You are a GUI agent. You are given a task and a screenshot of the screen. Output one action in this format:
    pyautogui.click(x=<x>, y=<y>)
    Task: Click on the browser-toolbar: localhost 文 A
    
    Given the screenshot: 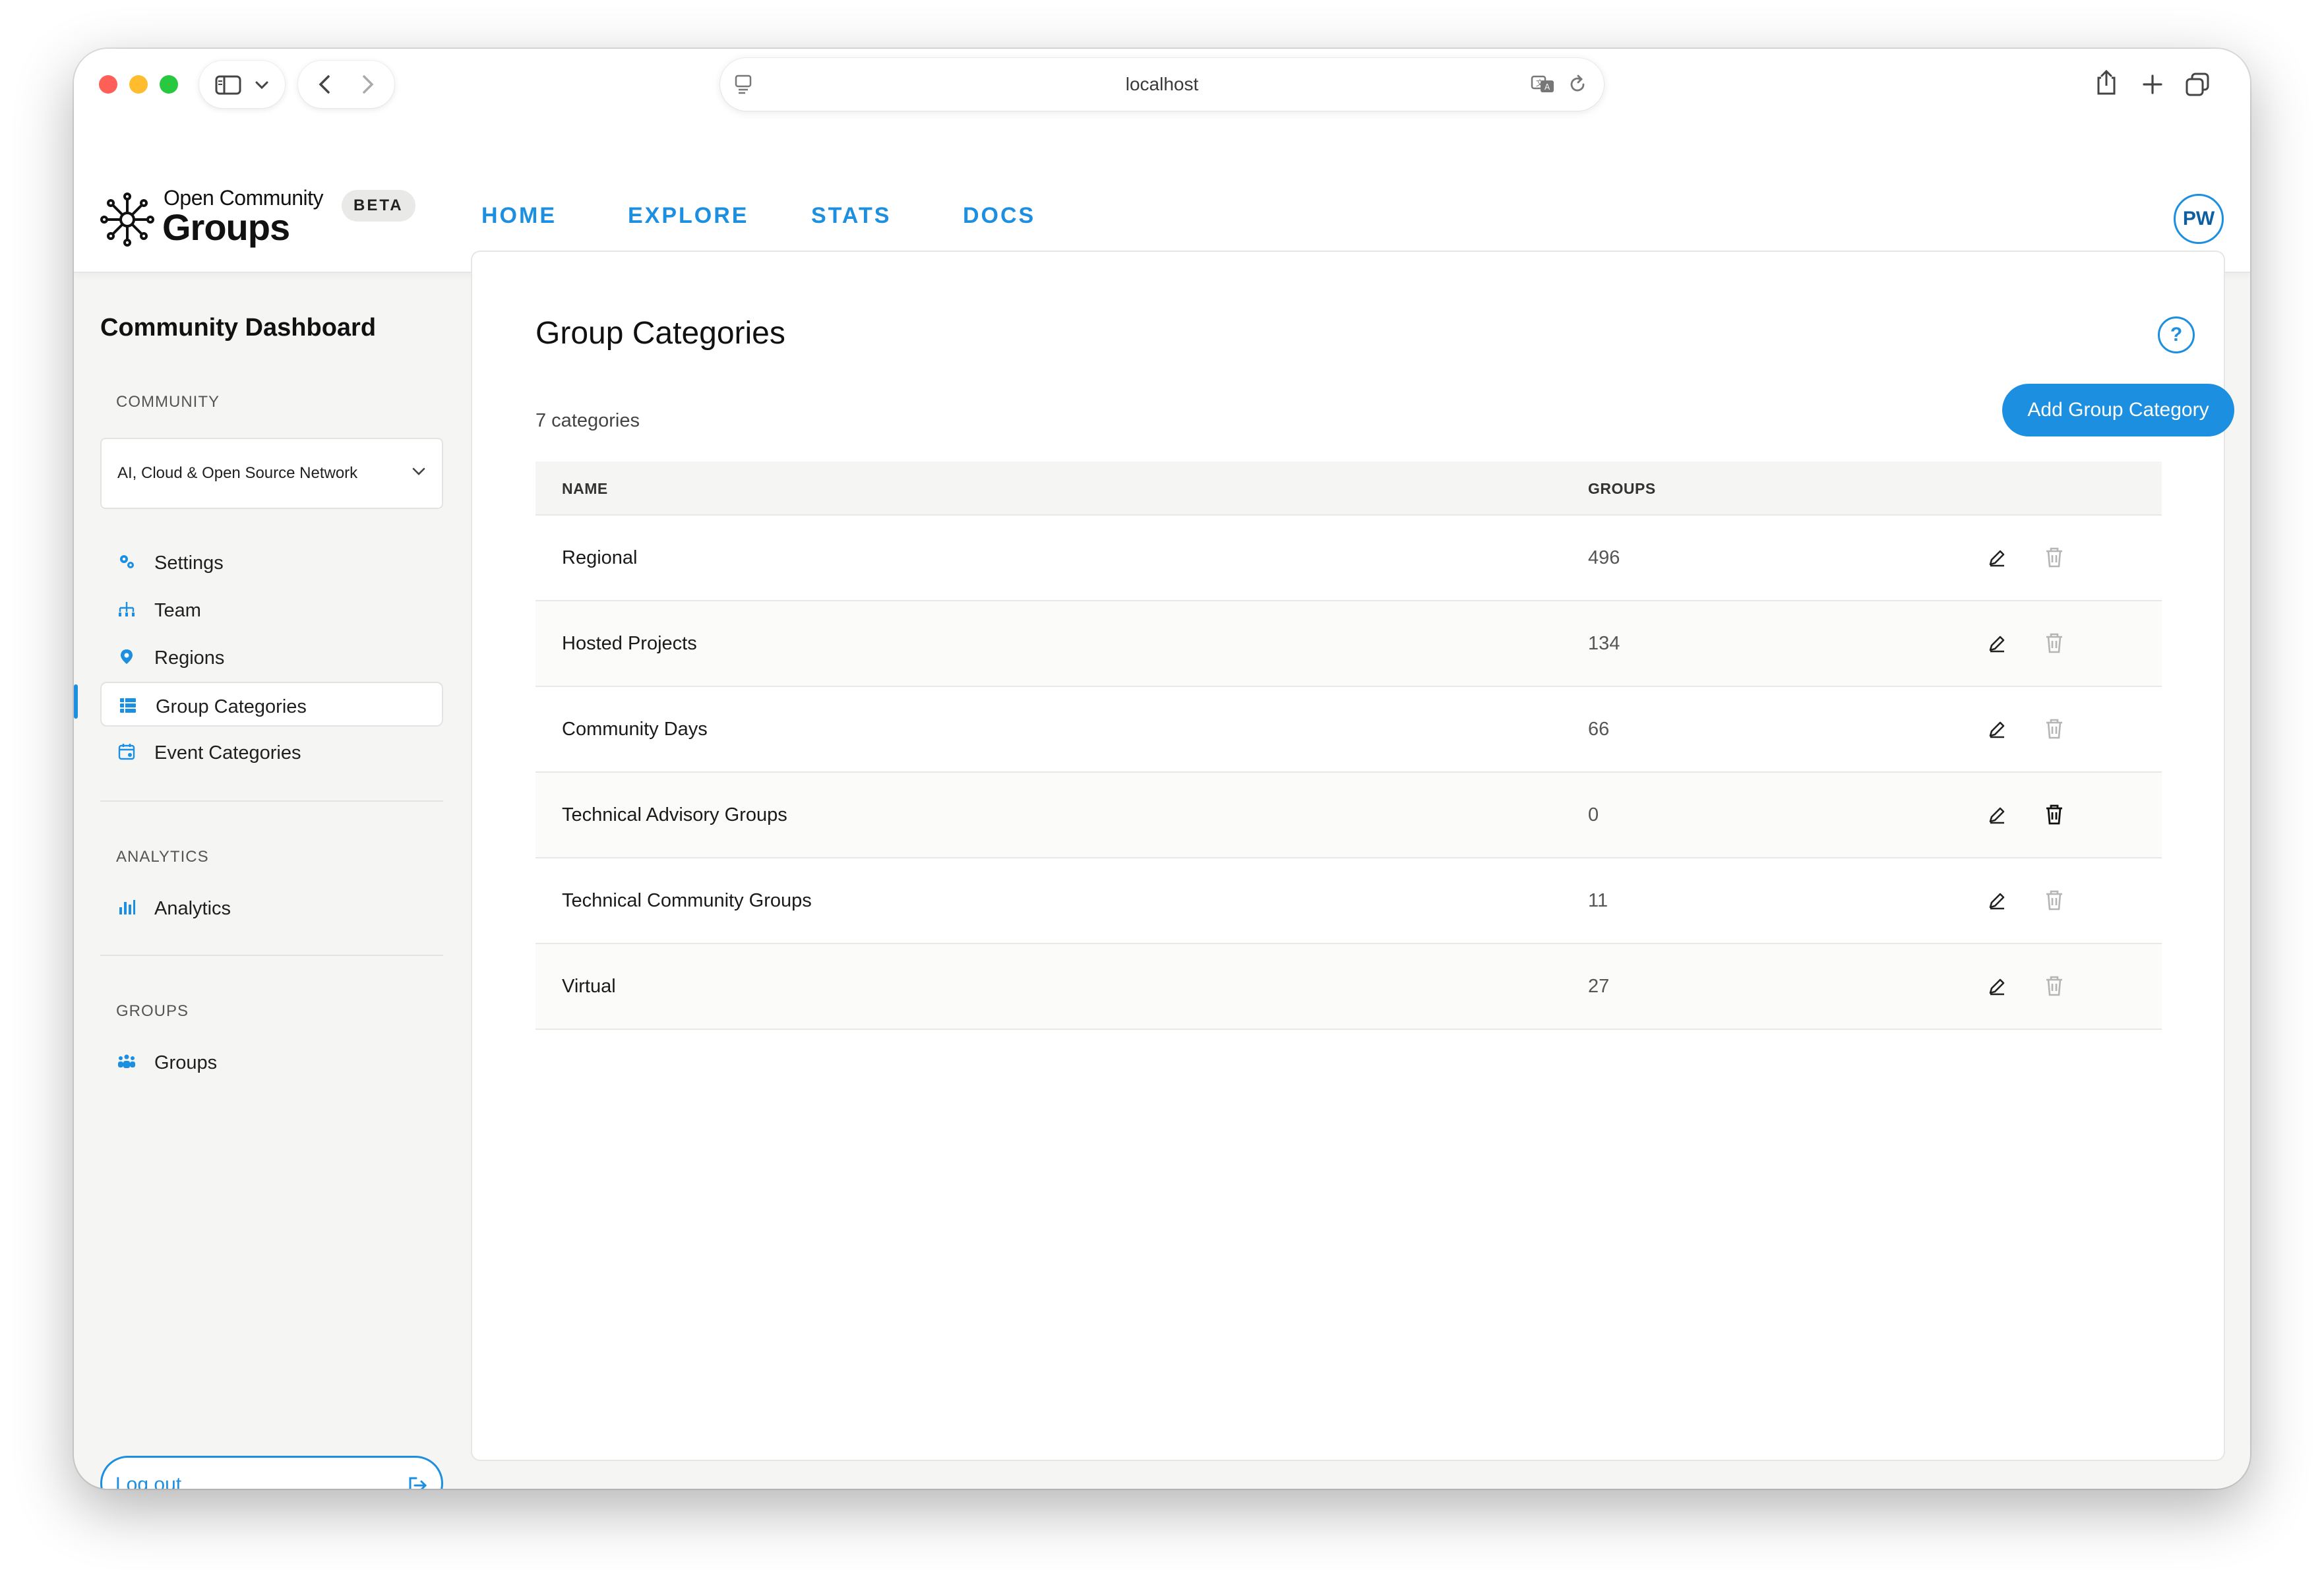 What is the action you would take?
    pyautogui.click(x=1162, y=84)
    